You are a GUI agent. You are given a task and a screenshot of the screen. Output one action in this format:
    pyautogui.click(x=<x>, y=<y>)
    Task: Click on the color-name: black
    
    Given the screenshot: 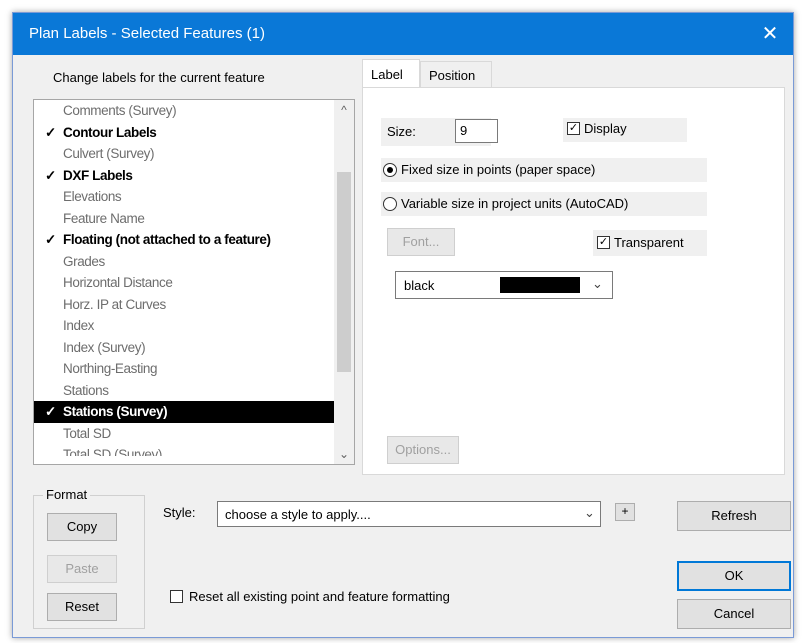 What is the action you would take?
    pyautogui.click(x=419, y=285)
    